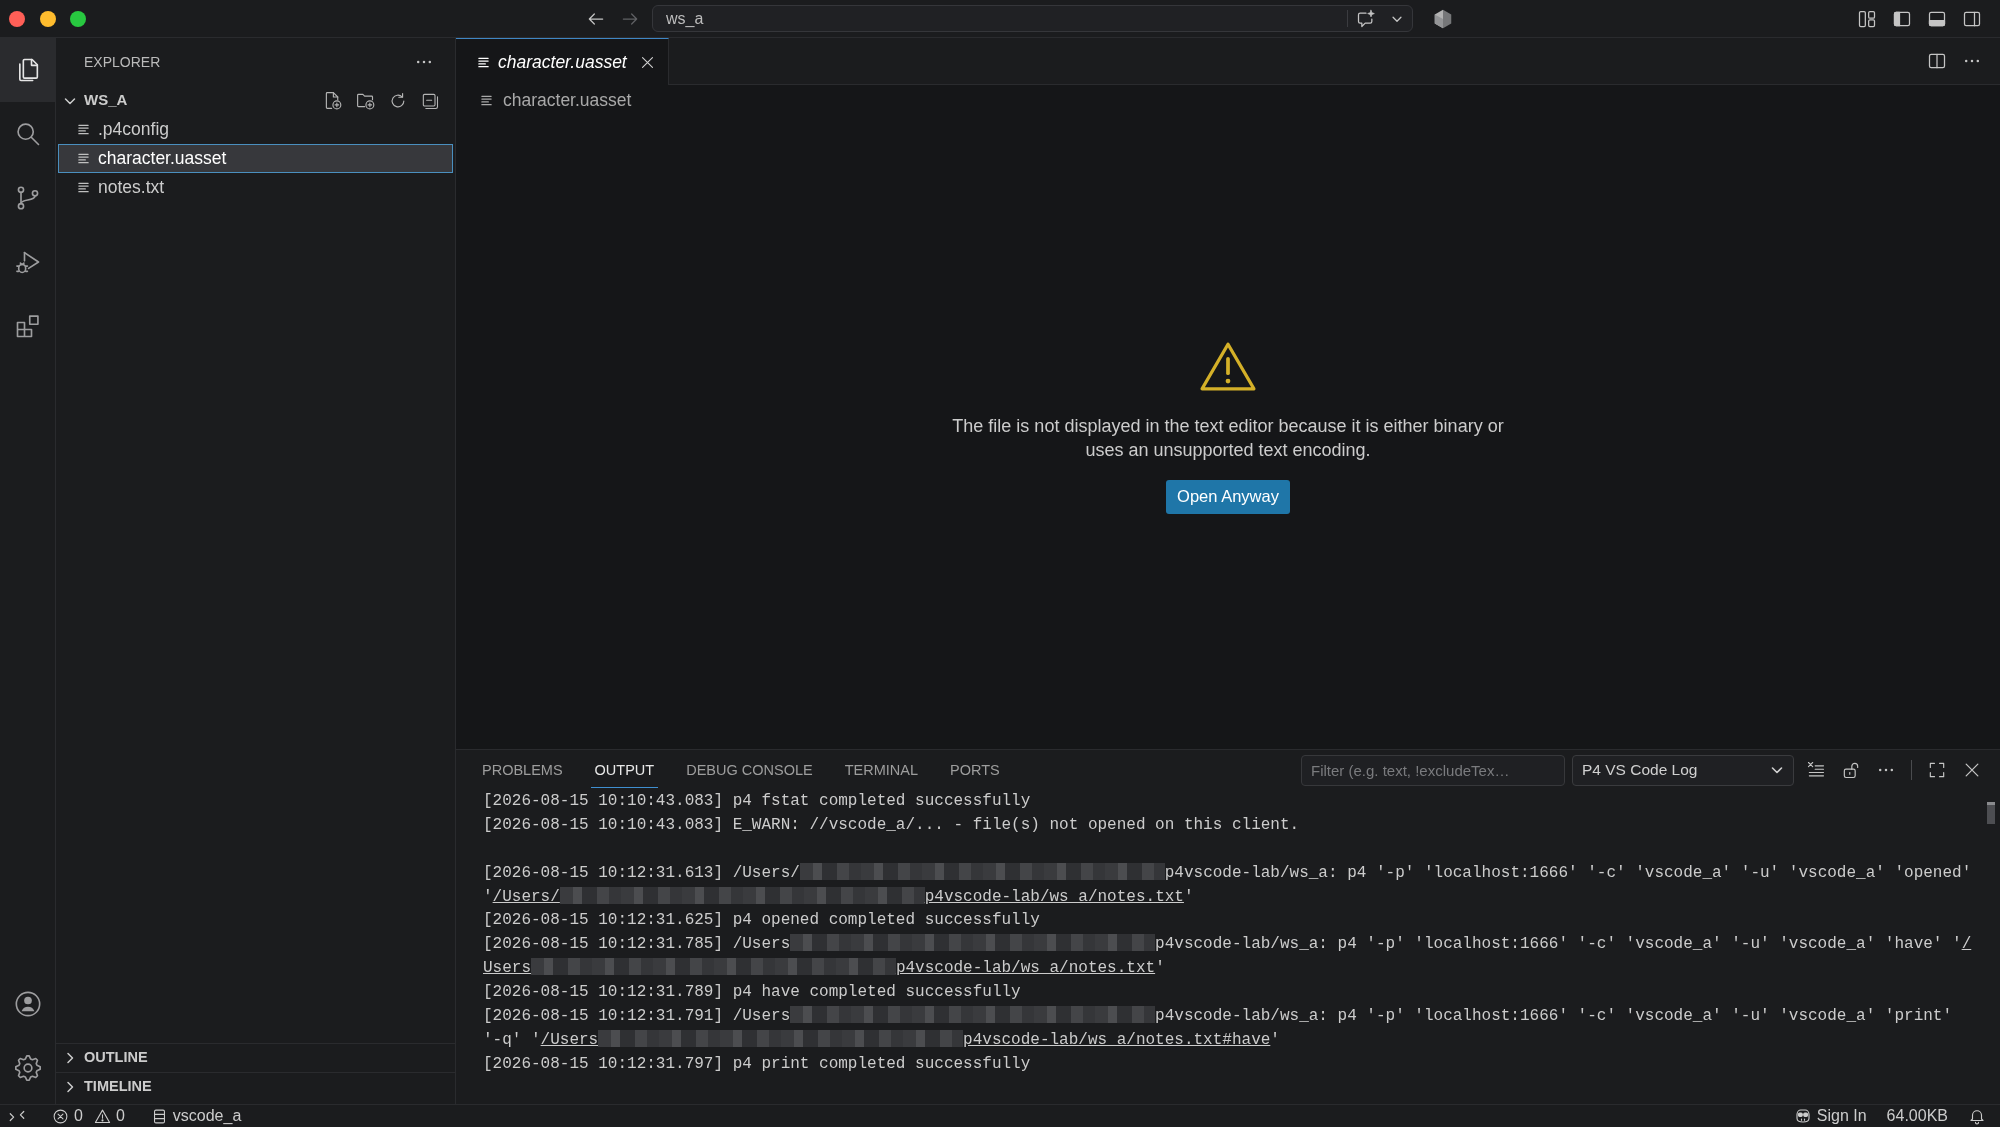  What do you see at coordinates (1867, 18) in the screenshot?
I see `layout-grid-icon` at bounding box center [1867, 18].